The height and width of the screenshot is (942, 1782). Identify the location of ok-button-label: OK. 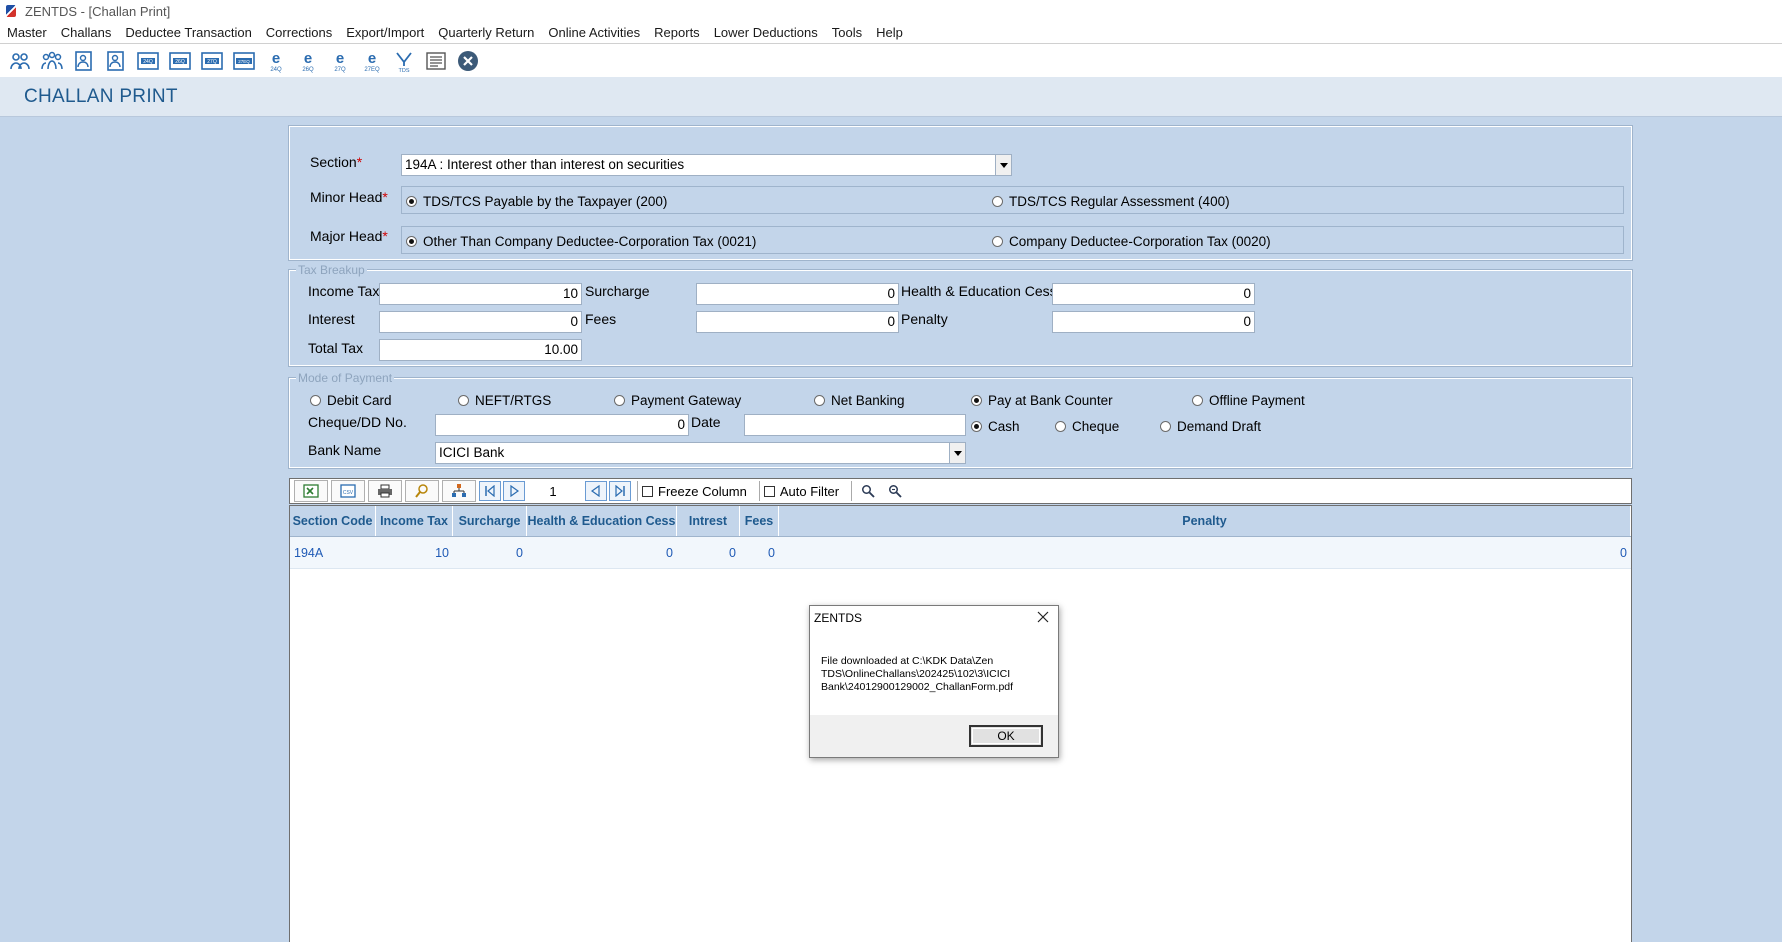
(1006, 735).